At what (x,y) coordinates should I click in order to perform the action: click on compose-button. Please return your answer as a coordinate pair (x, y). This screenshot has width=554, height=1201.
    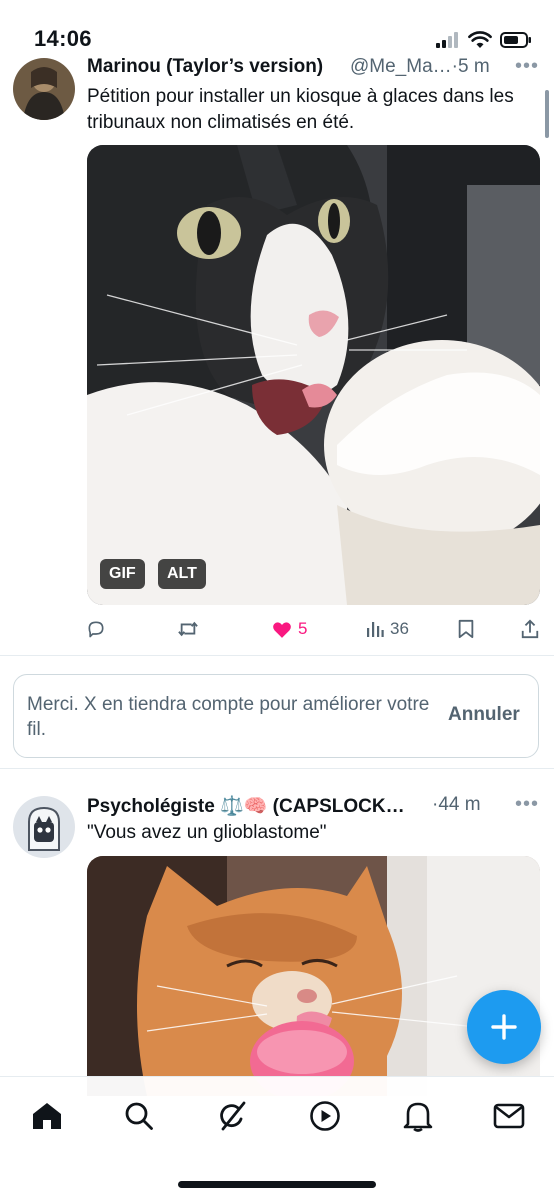
    Looking at the image, I should click on (504, 1027).